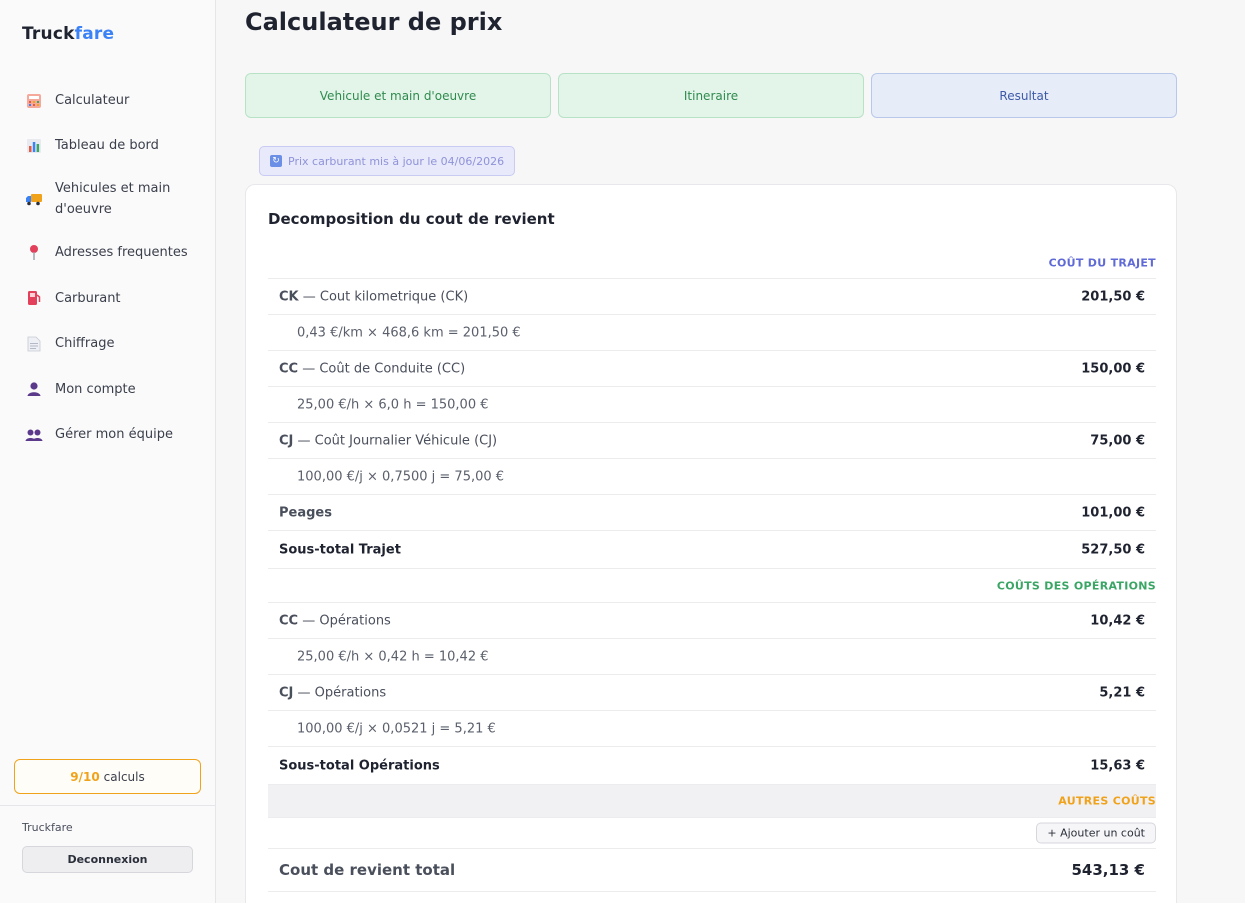 The width and height of the screenshot is (1245, 903). Describe the element at coordinates (712, 833) in the screenshot. I see `add-cost-row: + Ajouter un coût` at that location.